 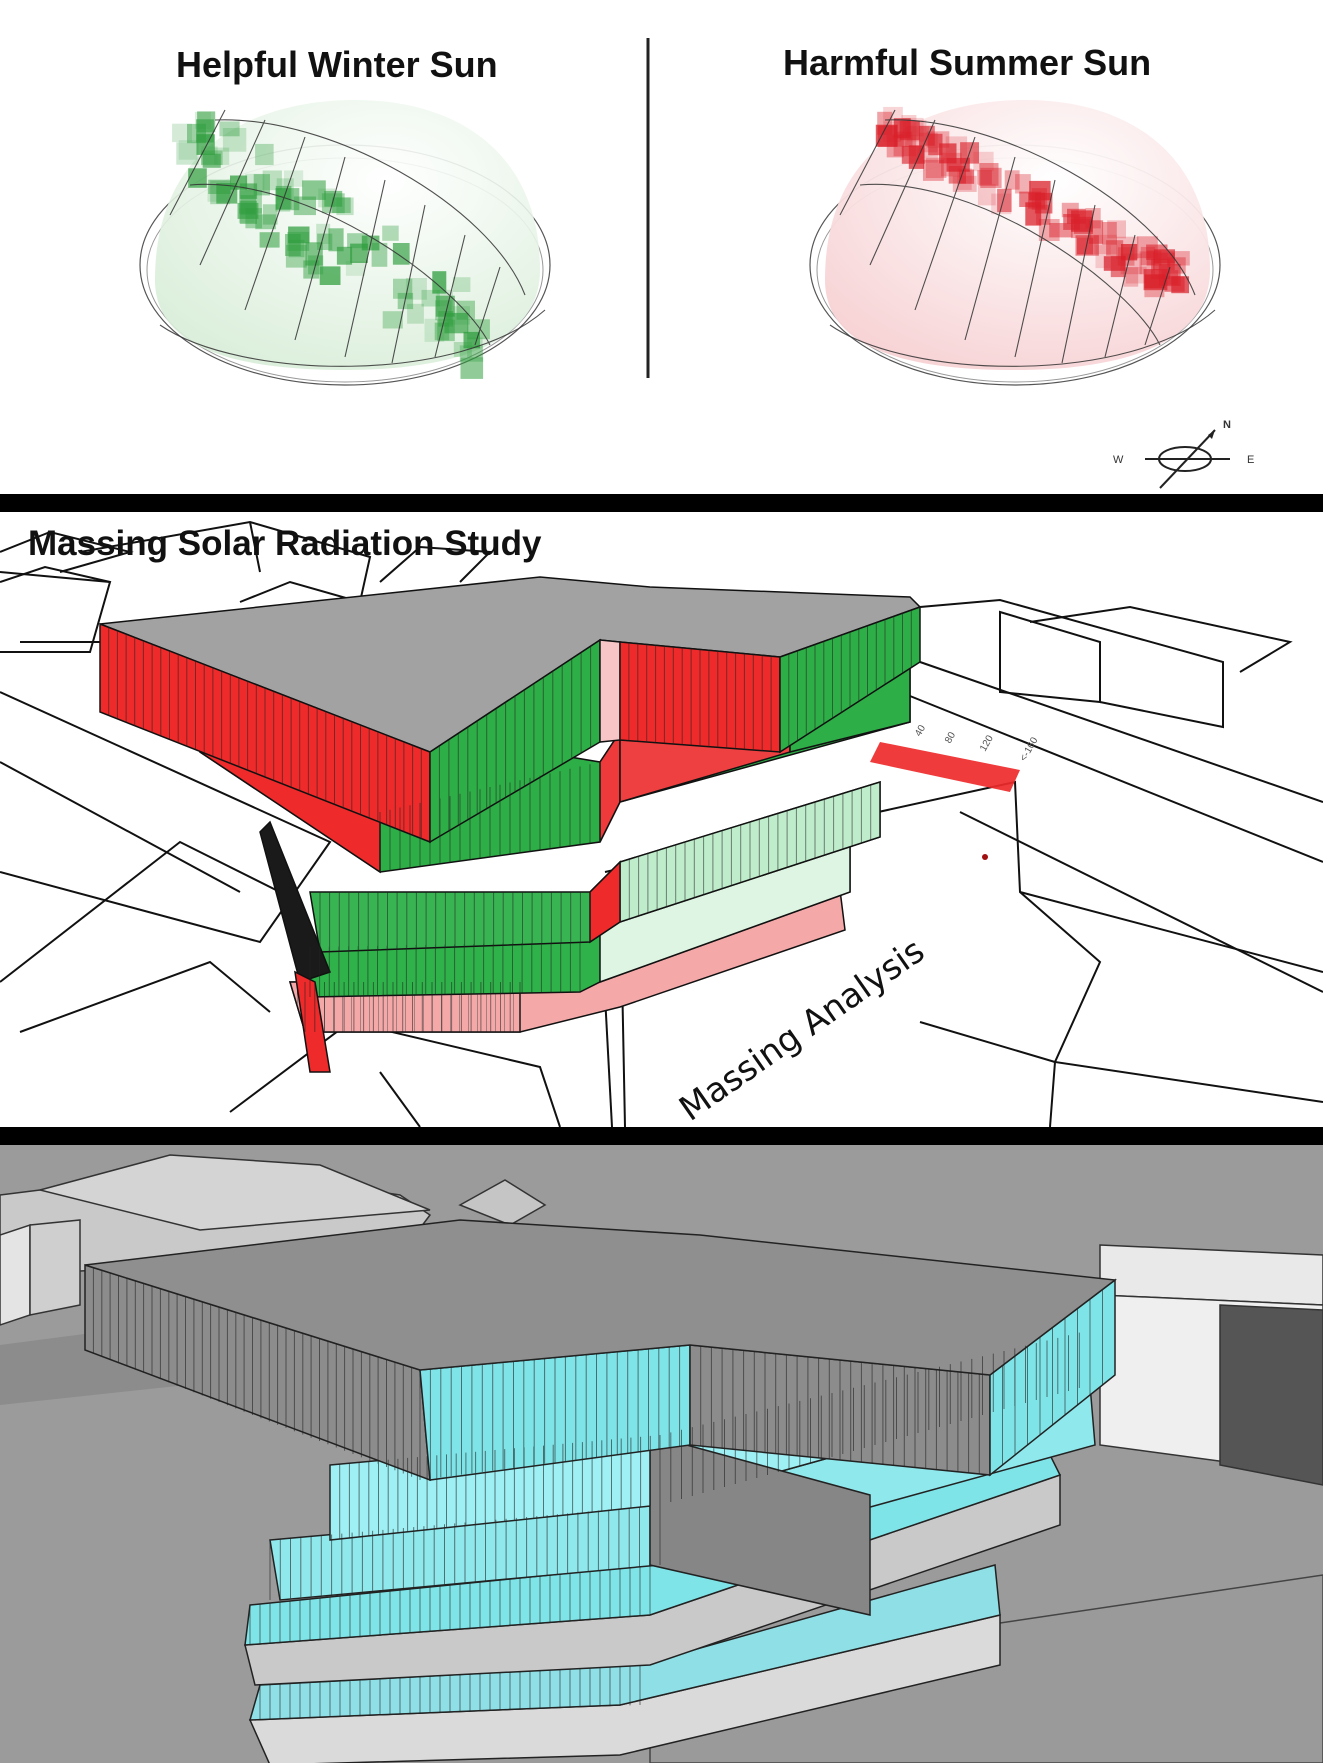 I want to click on compass-north-label: N, so click(x=1227, y=425).